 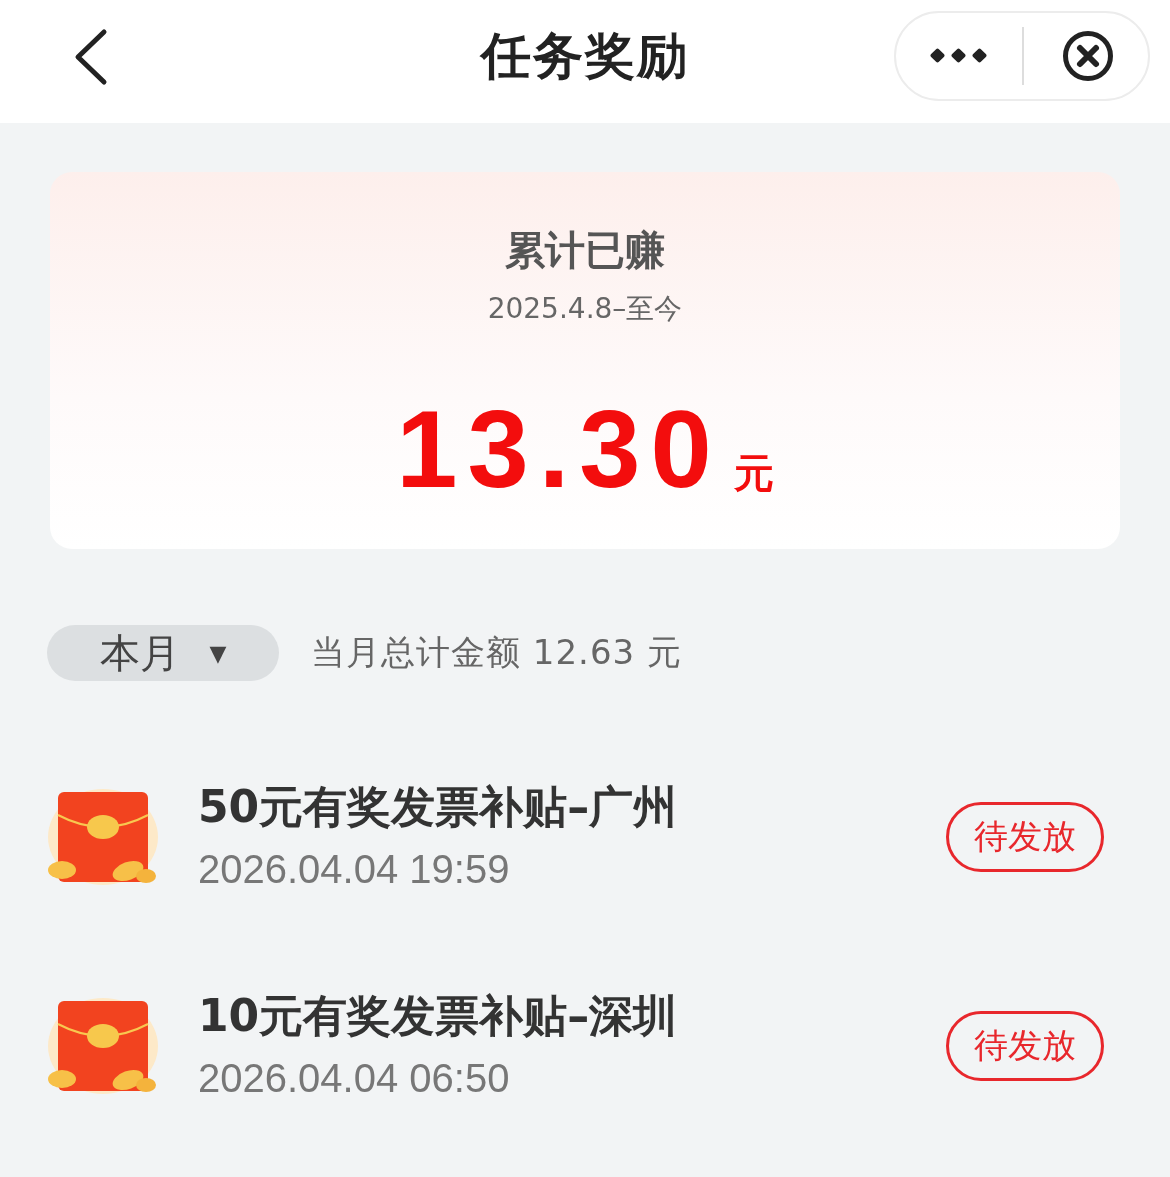 I want to click on total-label: 累计已赚, so click(x=585, y=250).